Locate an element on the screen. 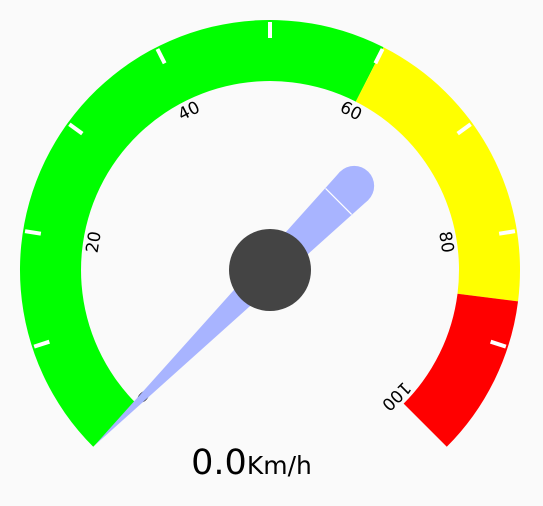  speed-unit: Km/h is located at coordinates (279, 465).